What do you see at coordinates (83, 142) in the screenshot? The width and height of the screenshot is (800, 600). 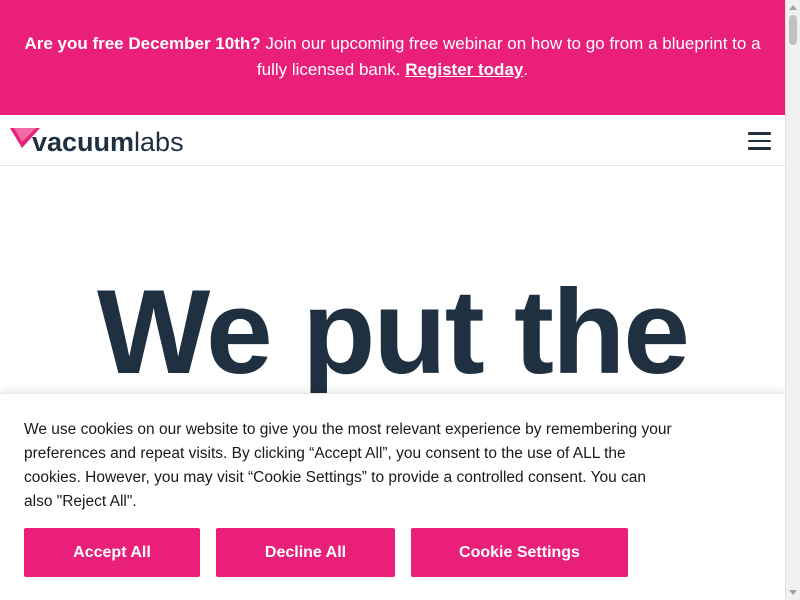 I see `logo-wordmark-strong: vacuum` at bounding box center [83, 142].